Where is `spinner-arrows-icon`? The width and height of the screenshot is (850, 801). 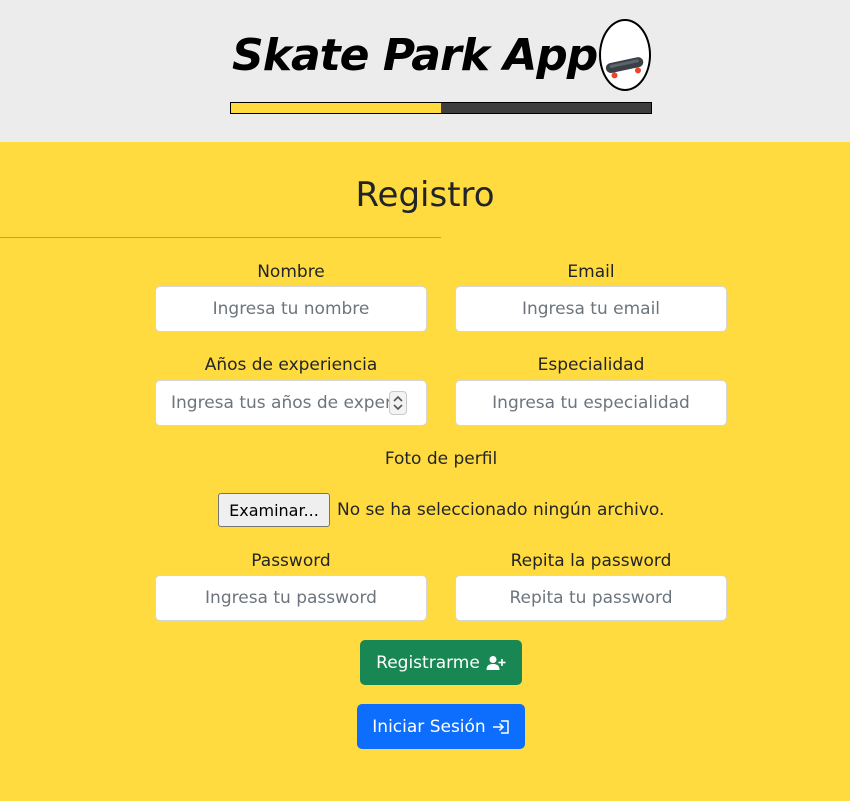 spinner-arrows-icon is located at coordinates (398, 403).